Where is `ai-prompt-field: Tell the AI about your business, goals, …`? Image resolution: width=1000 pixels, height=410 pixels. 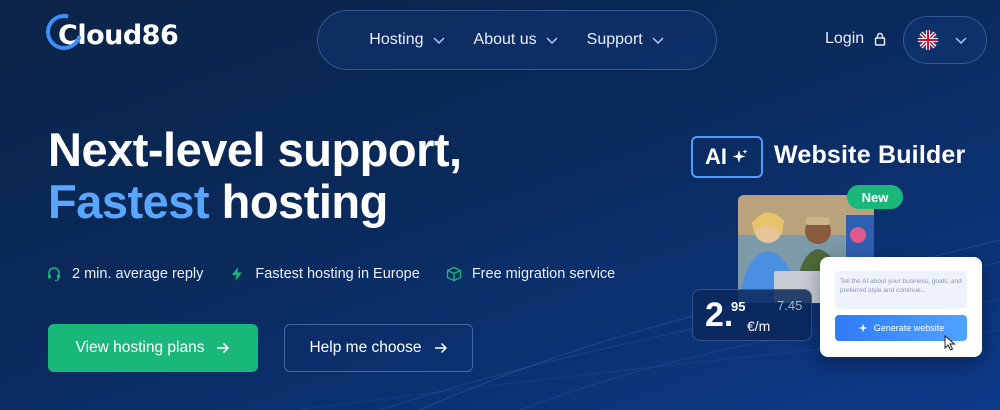 ai-prompt-field: Tell the AI about your business, goals, … is located at coordinates (901, 290).